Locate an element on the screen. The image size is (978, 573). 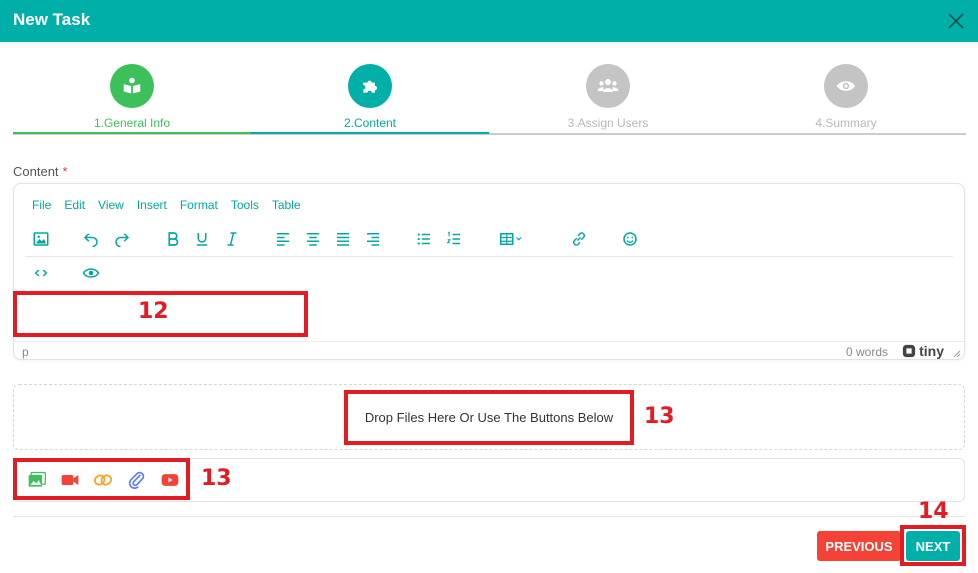
tiny-brand-text: tiny is located at coordinates (931, 351).